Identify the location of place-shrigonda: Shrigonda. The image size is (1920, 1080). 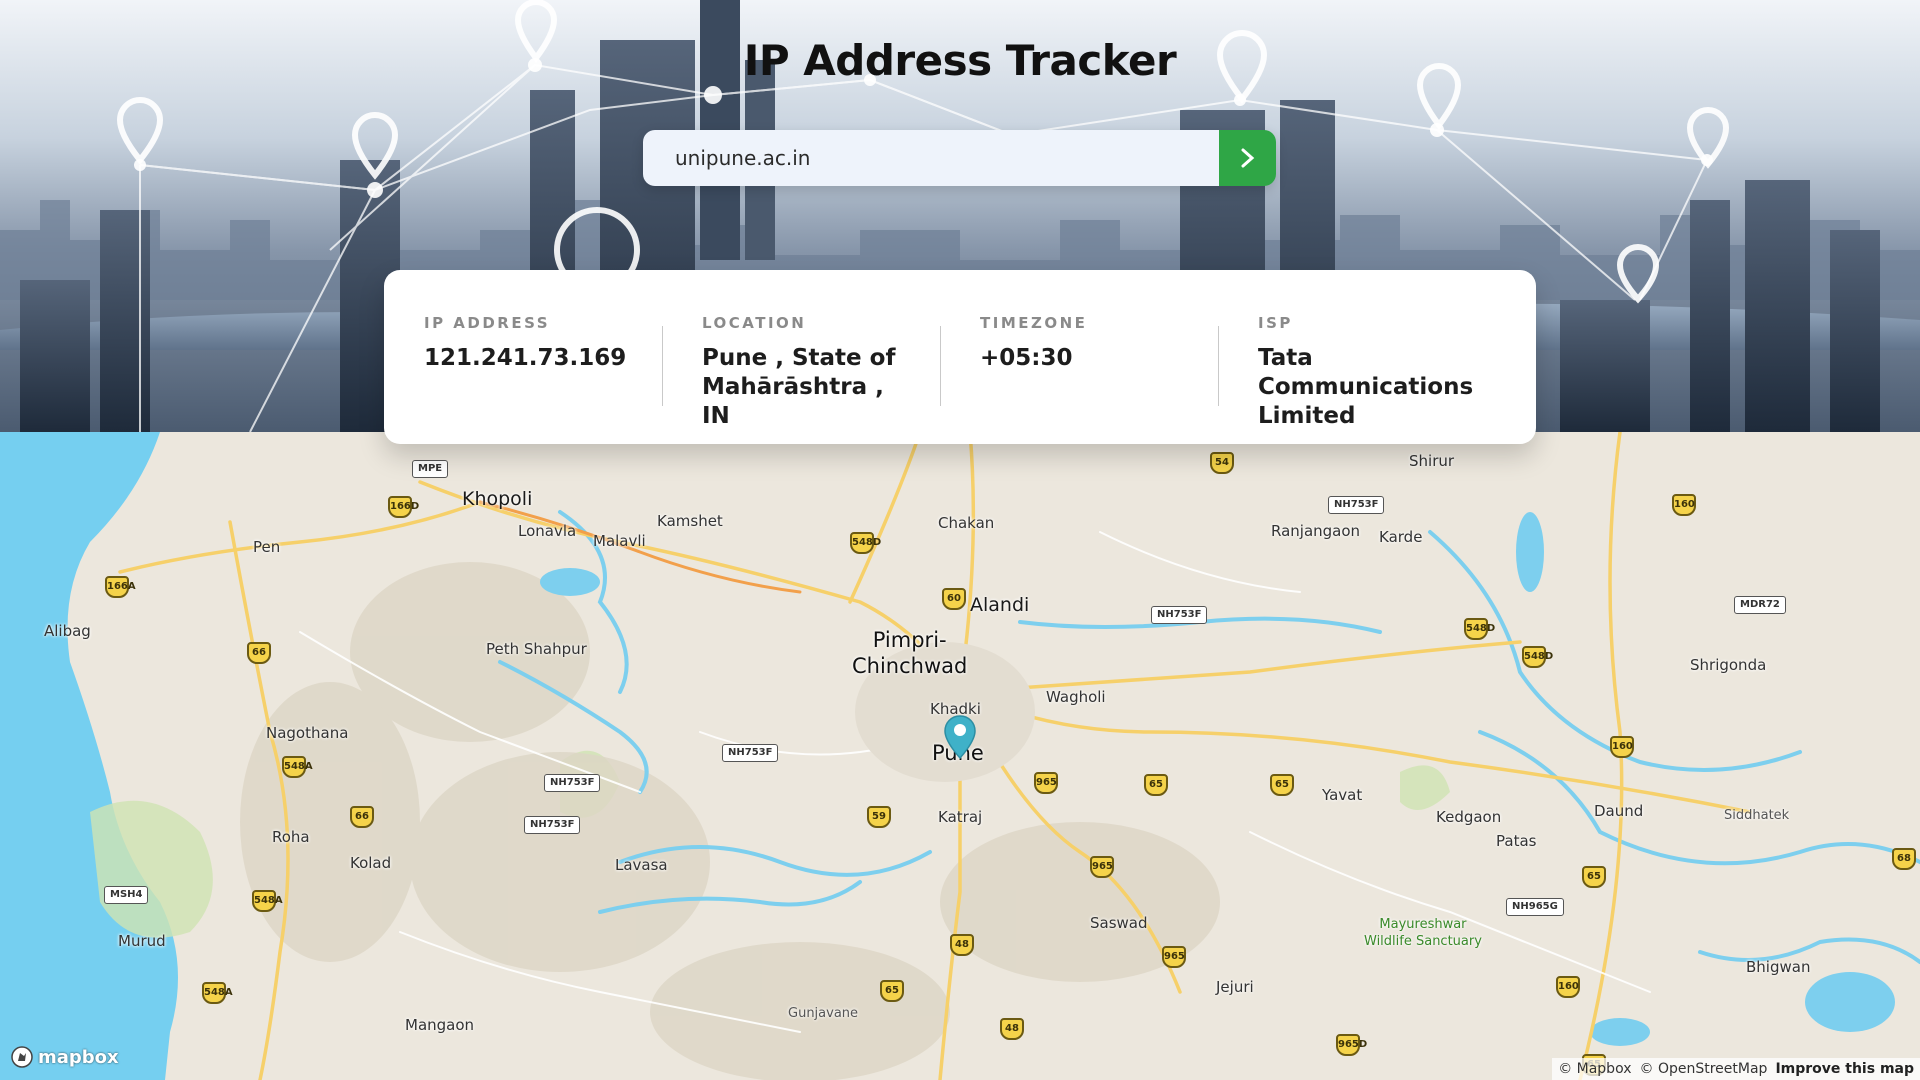
(1728, 665).